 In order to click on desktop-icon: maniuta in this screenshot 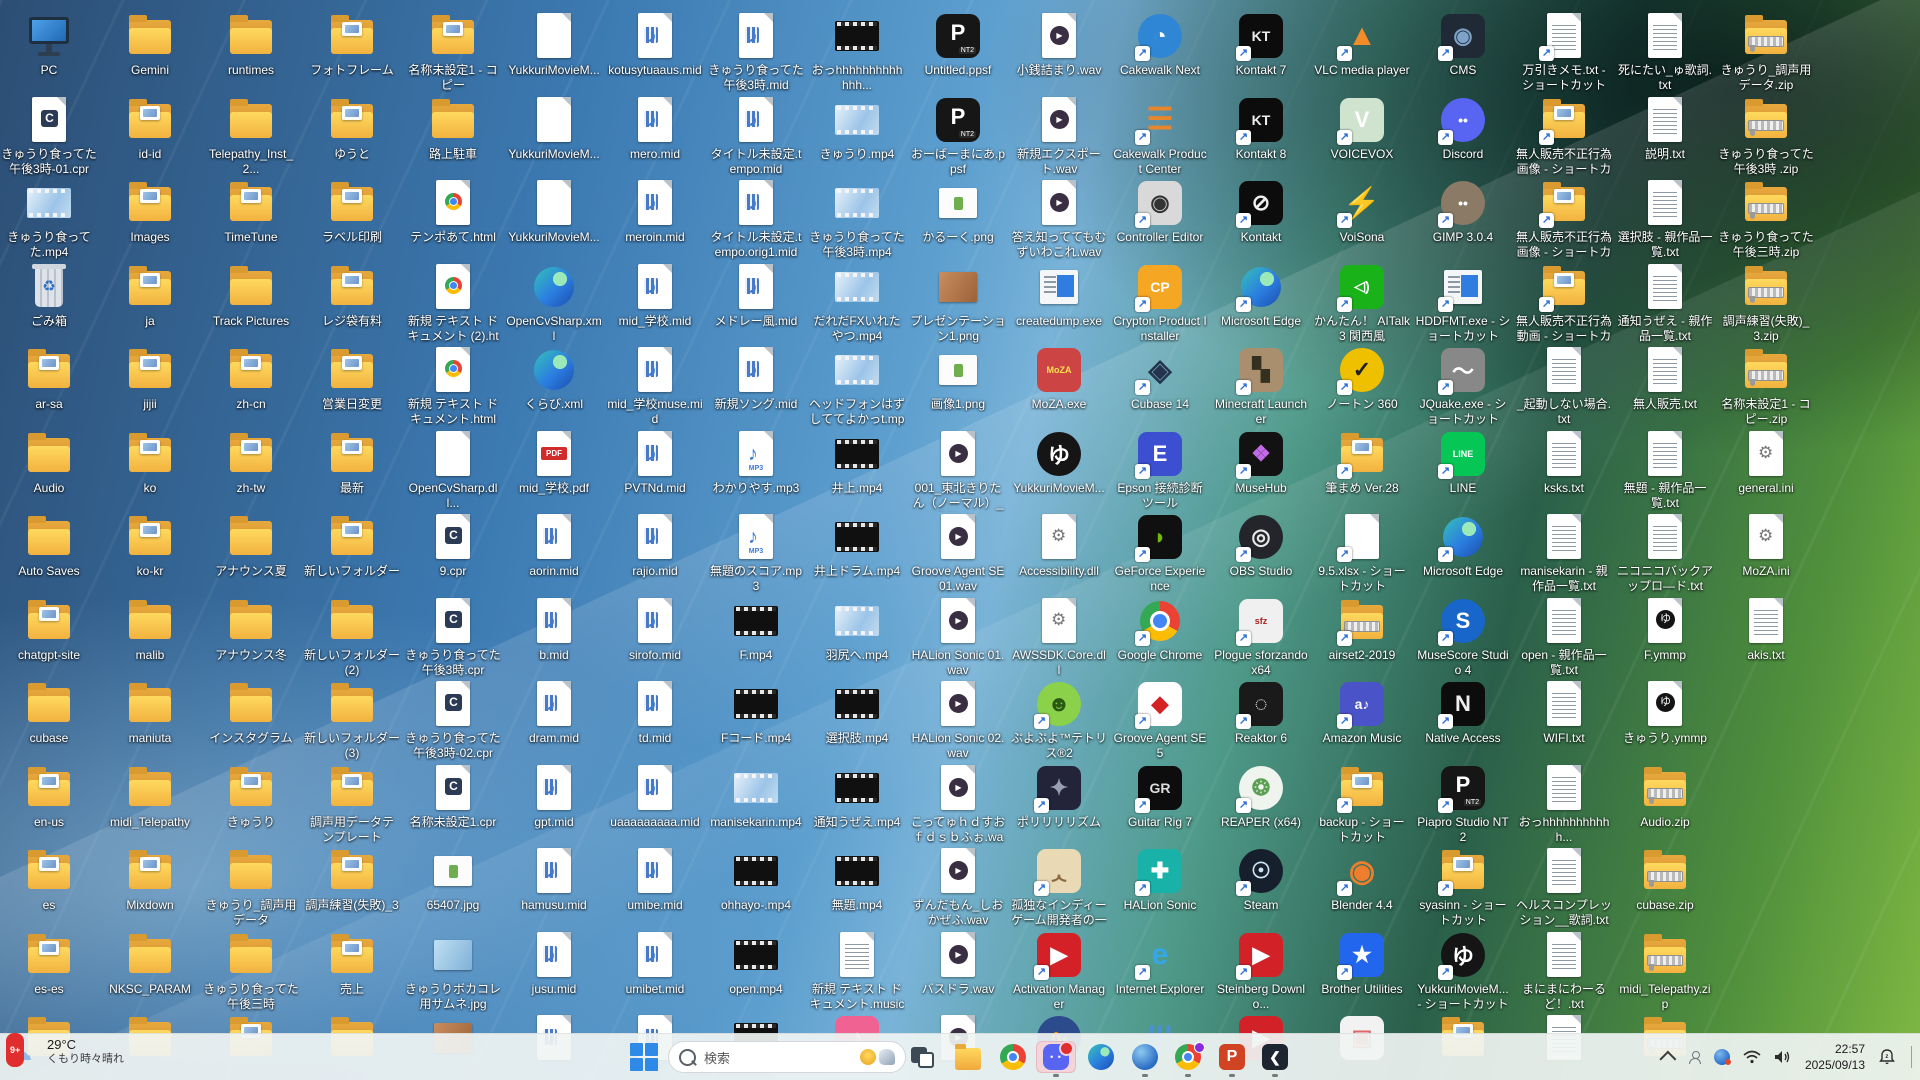, I will do `click(150, 713)`.